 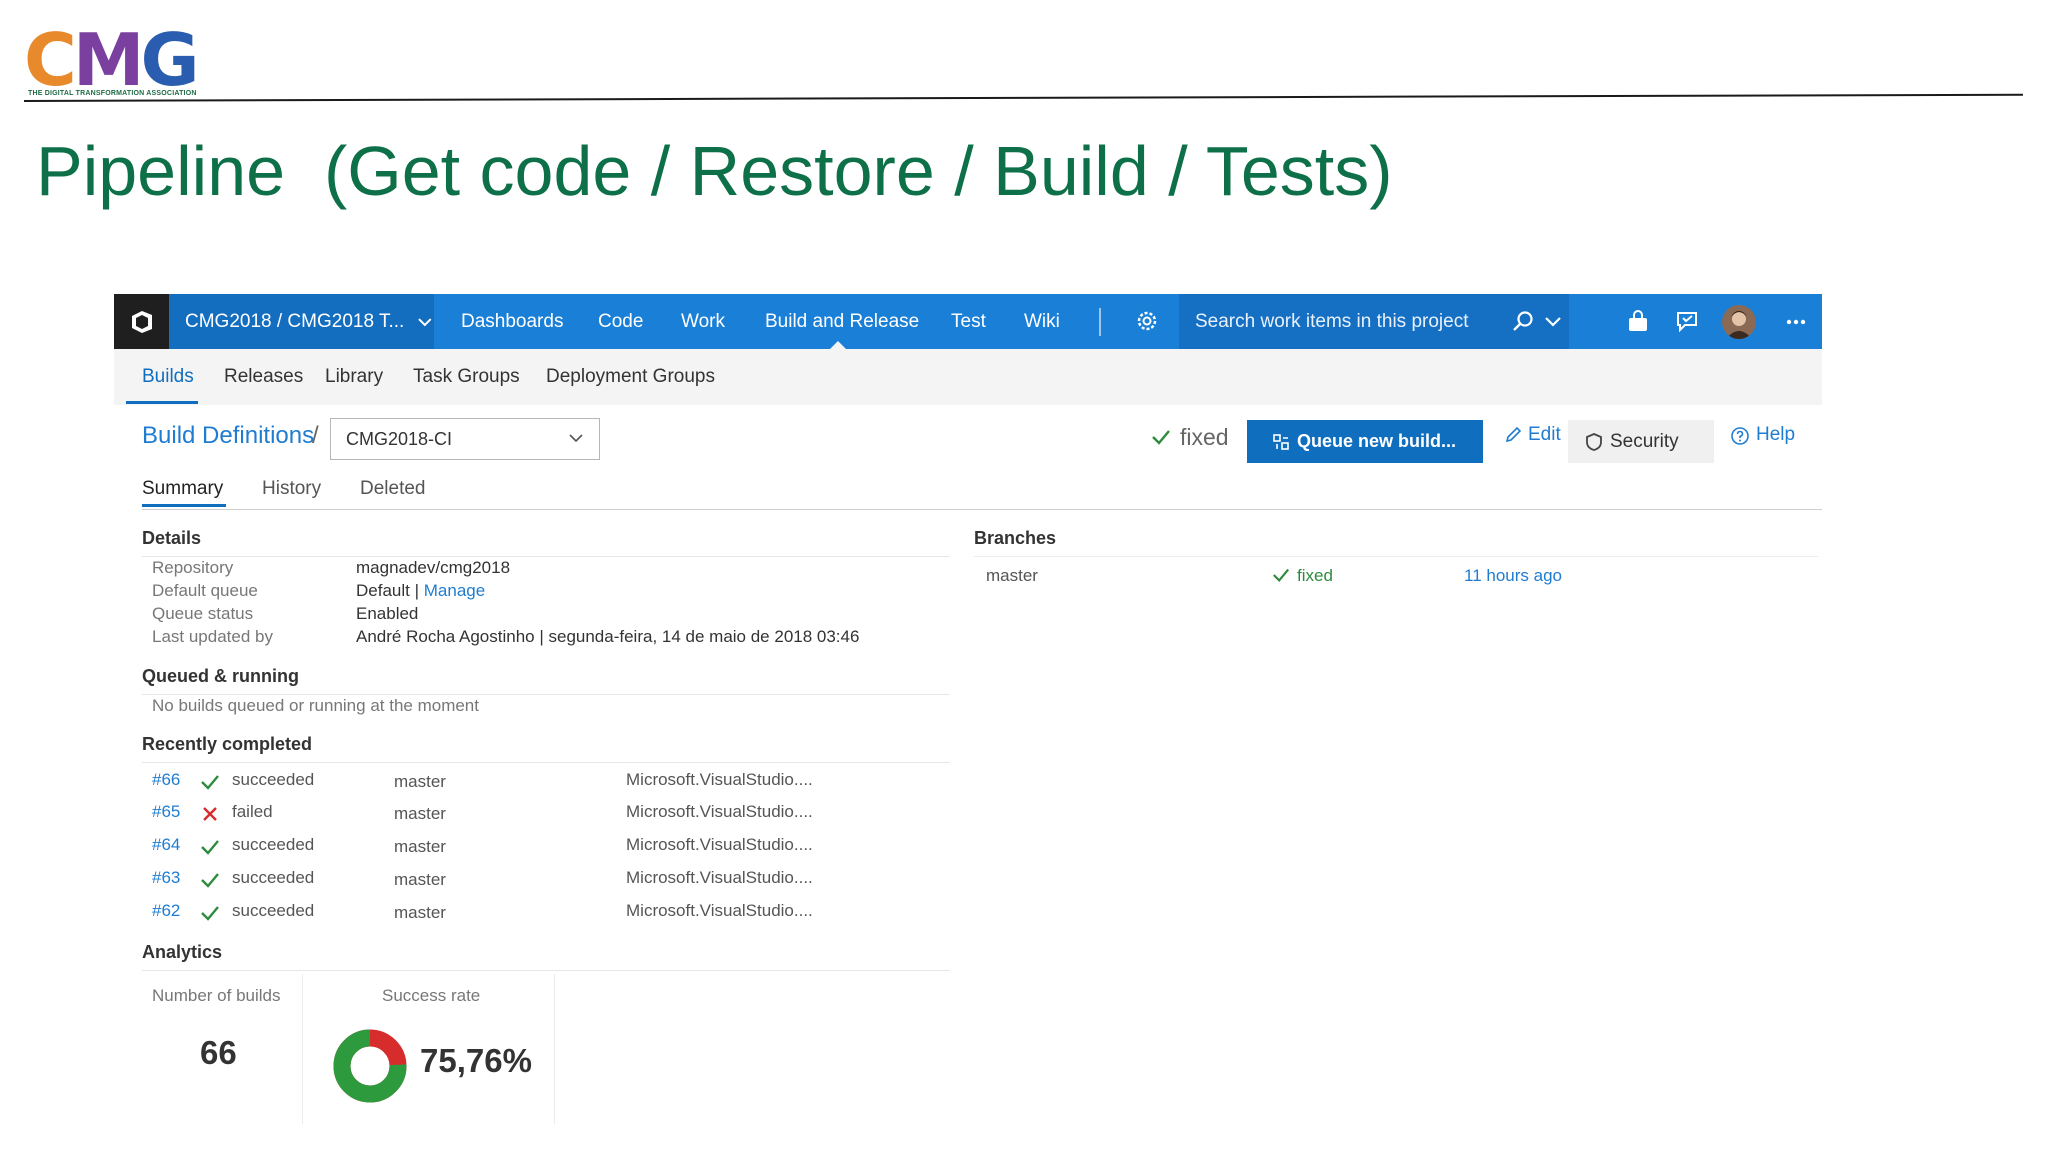 I want to click on subnav-task-groups: Task Groups, so click(x=466, y=377).